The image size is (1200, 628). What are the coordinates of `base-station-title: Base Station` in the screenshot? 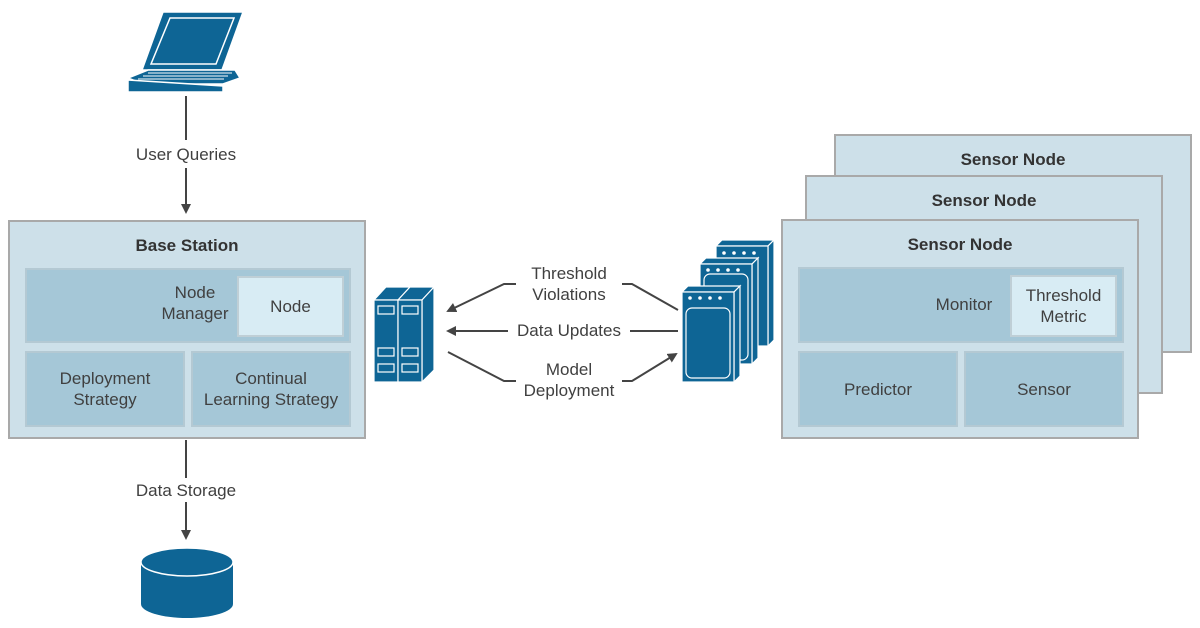 It's located at (187, 245).